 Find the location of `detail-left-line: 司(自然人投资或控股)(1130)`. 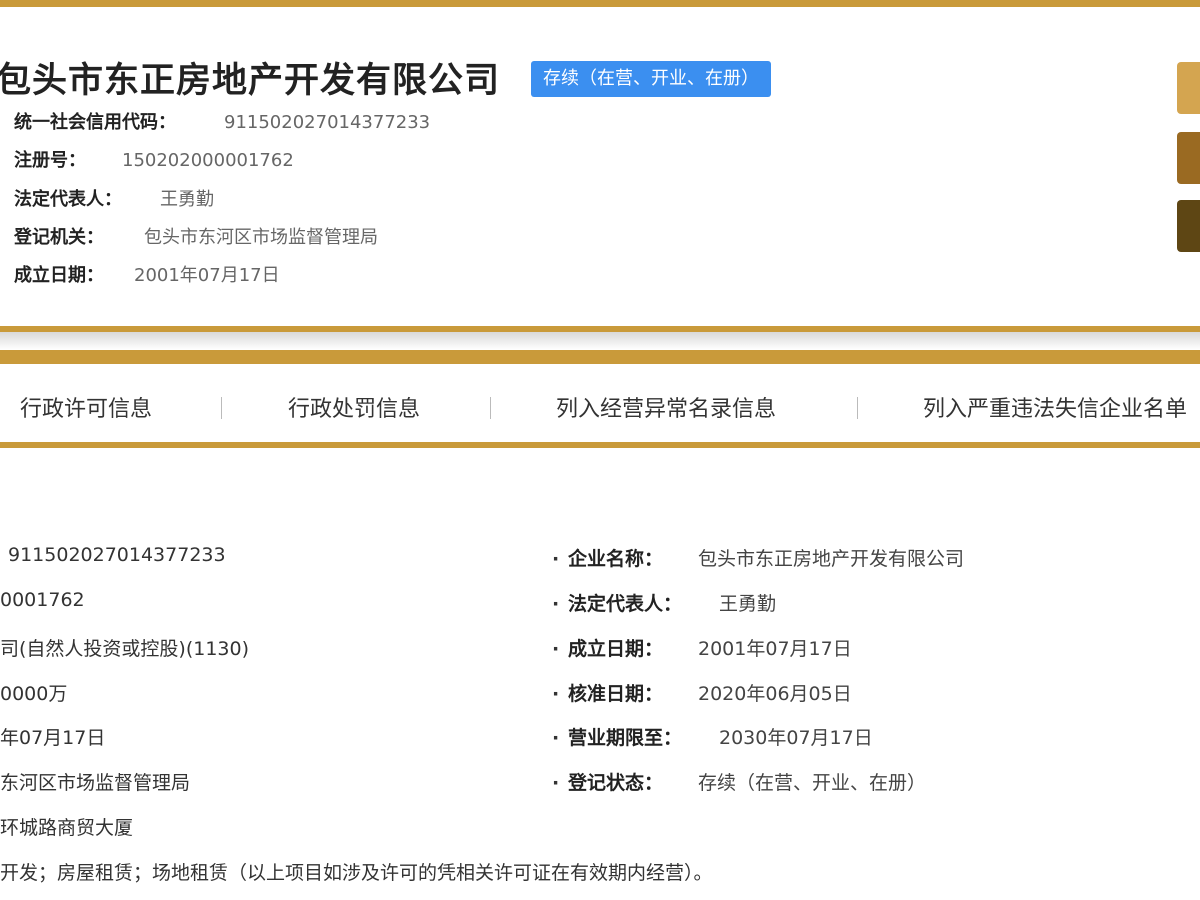

detail-left-line: 司(自然人投资或控股)(1130) is located at coordinates (125, 649).